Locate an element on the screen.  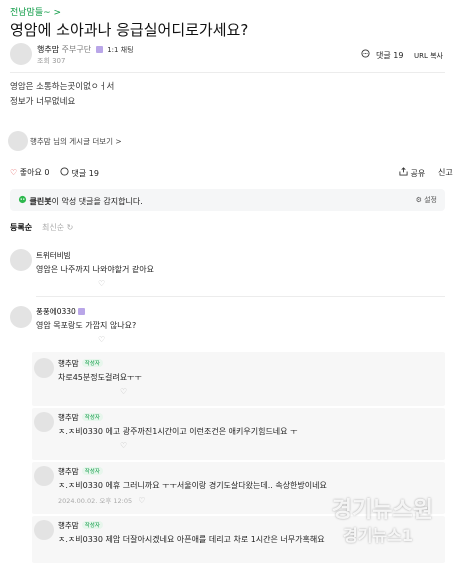
cleanbot-message: 이 악성 댓글을 감지합니다. is located at coordinates (97, 201).